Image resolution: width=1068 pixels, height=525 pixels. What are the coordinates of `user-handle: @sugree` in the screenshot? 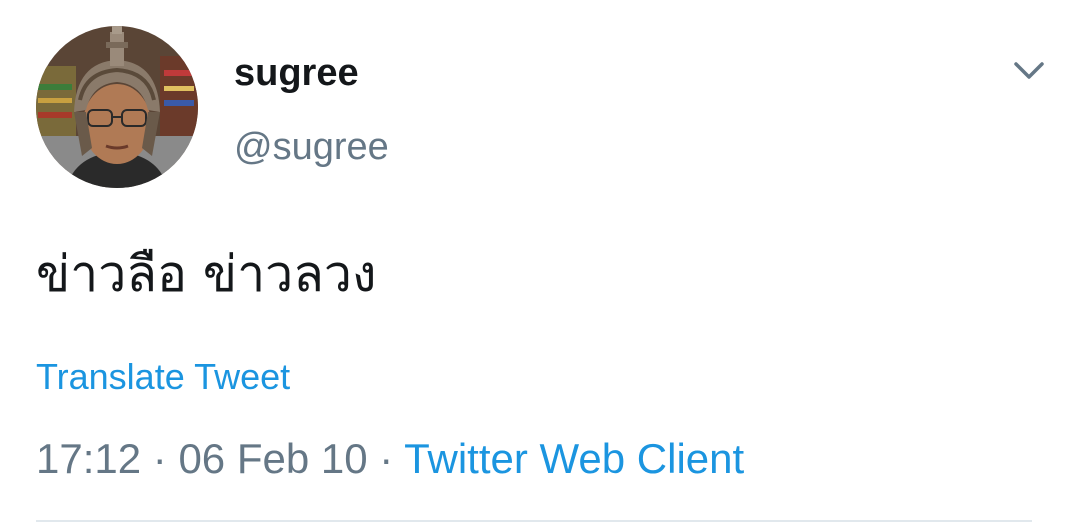 It's located at (311, 147).